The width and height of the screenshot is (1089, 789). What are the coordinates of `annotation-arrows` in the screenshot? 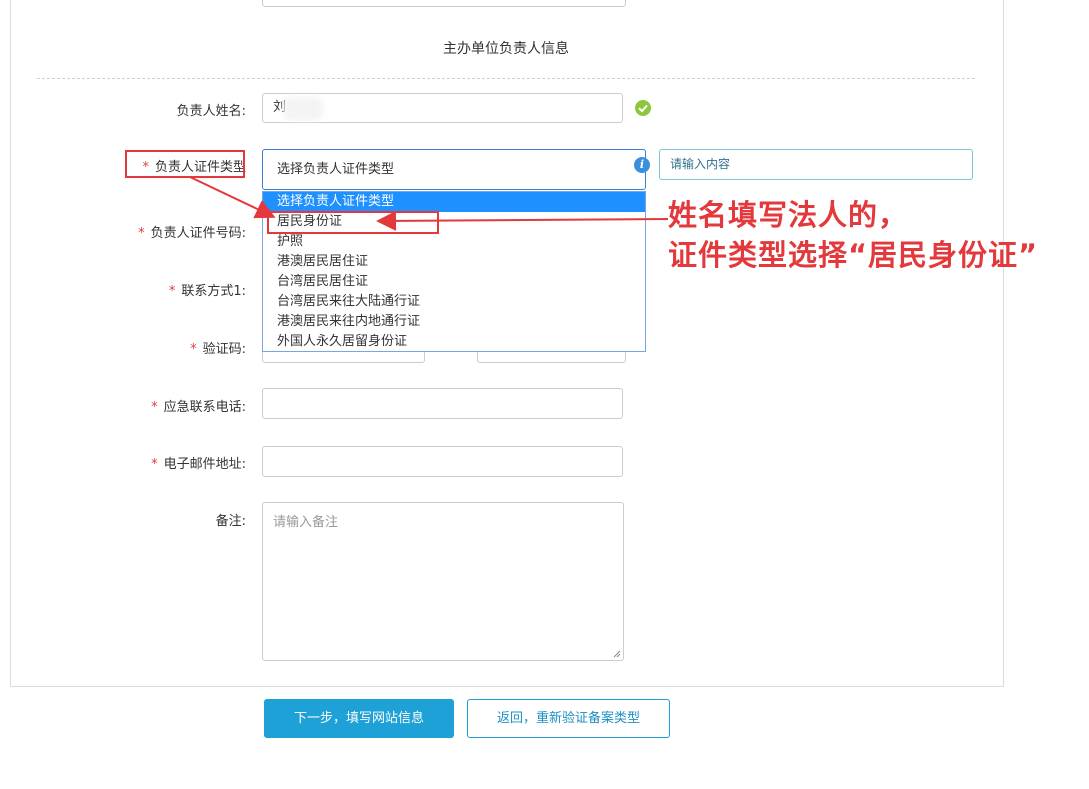 It's located at (429, 203).